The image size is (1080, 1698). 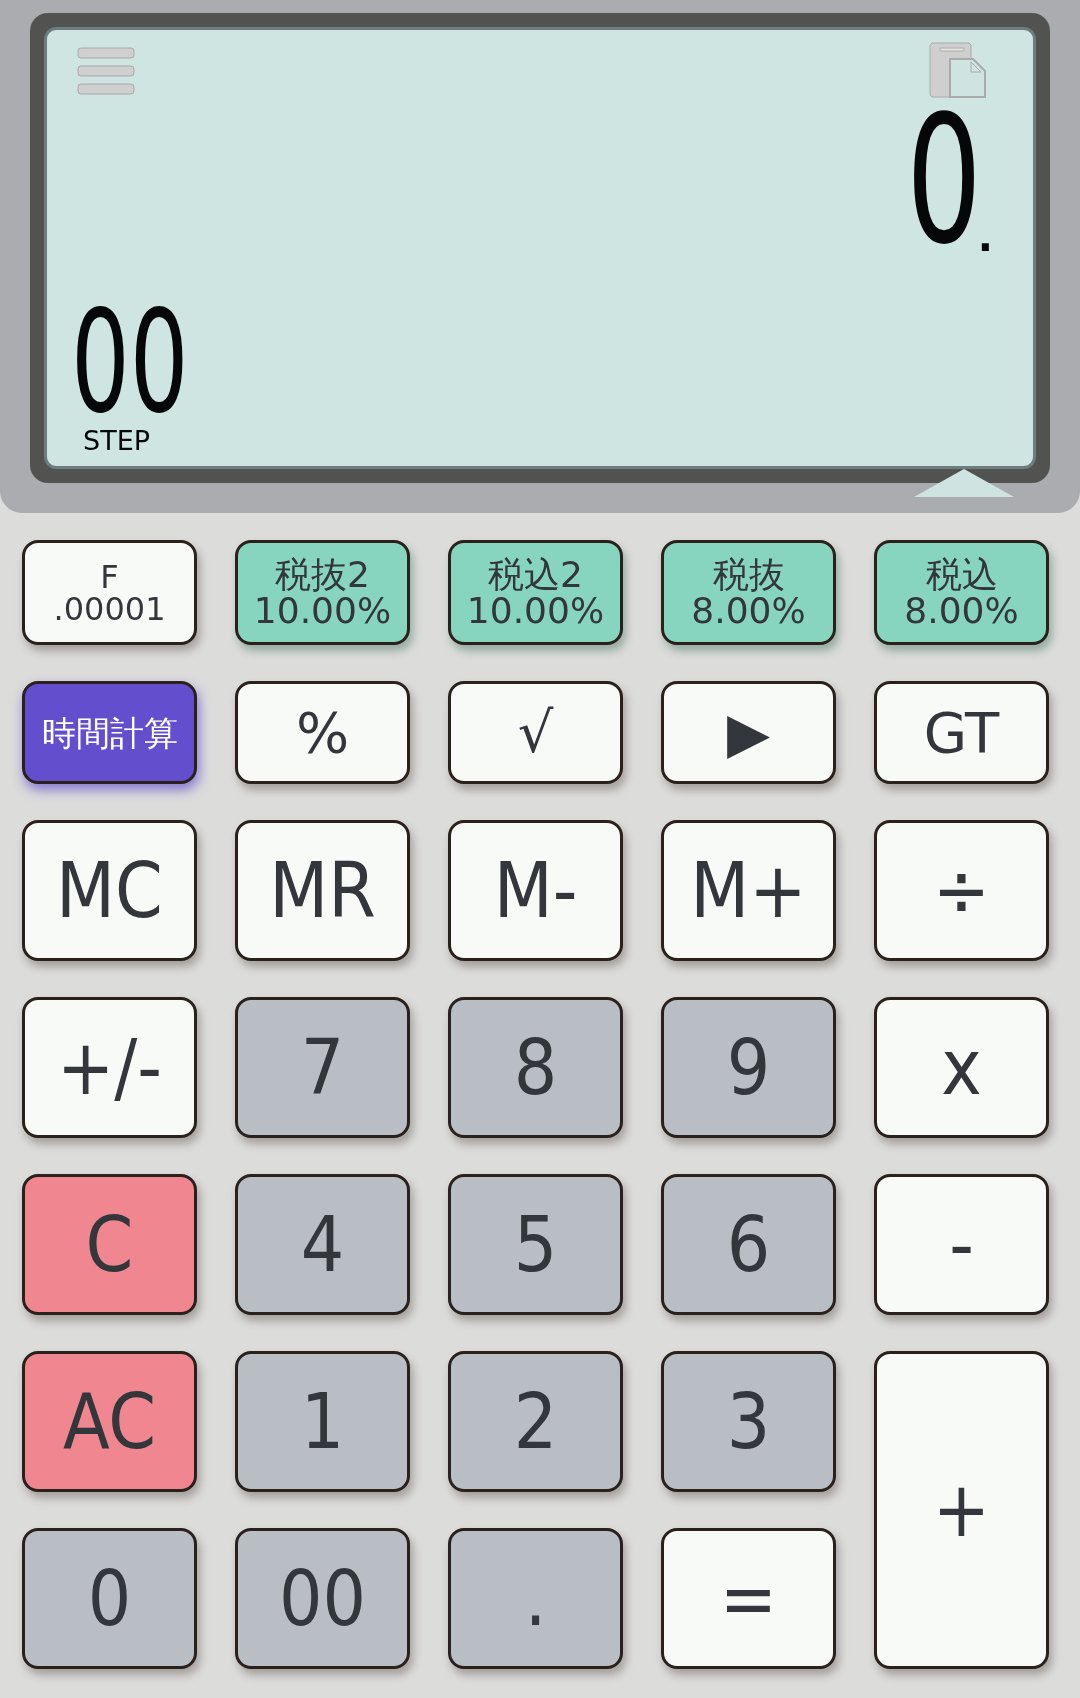 I want to click on calculator-key: 0, so click(x=109, y=1598).